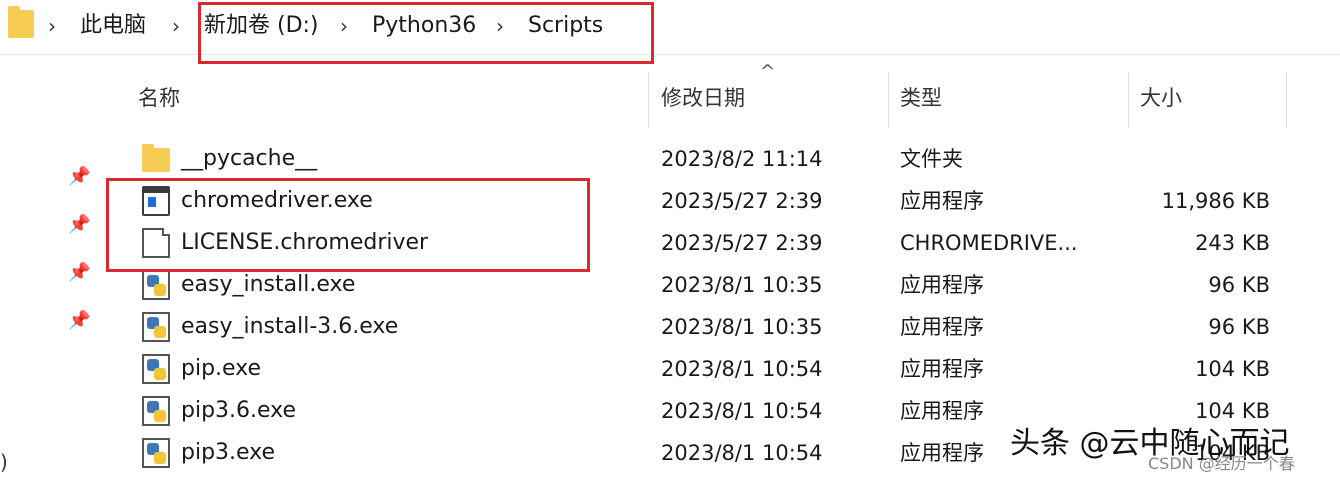 Image resolution: width=1340 pixels, height=478 pixels. Describe the element at coordinates (305, 242) in the screenshot. I see `file-name: LICENSE.chromedriver` at that location.